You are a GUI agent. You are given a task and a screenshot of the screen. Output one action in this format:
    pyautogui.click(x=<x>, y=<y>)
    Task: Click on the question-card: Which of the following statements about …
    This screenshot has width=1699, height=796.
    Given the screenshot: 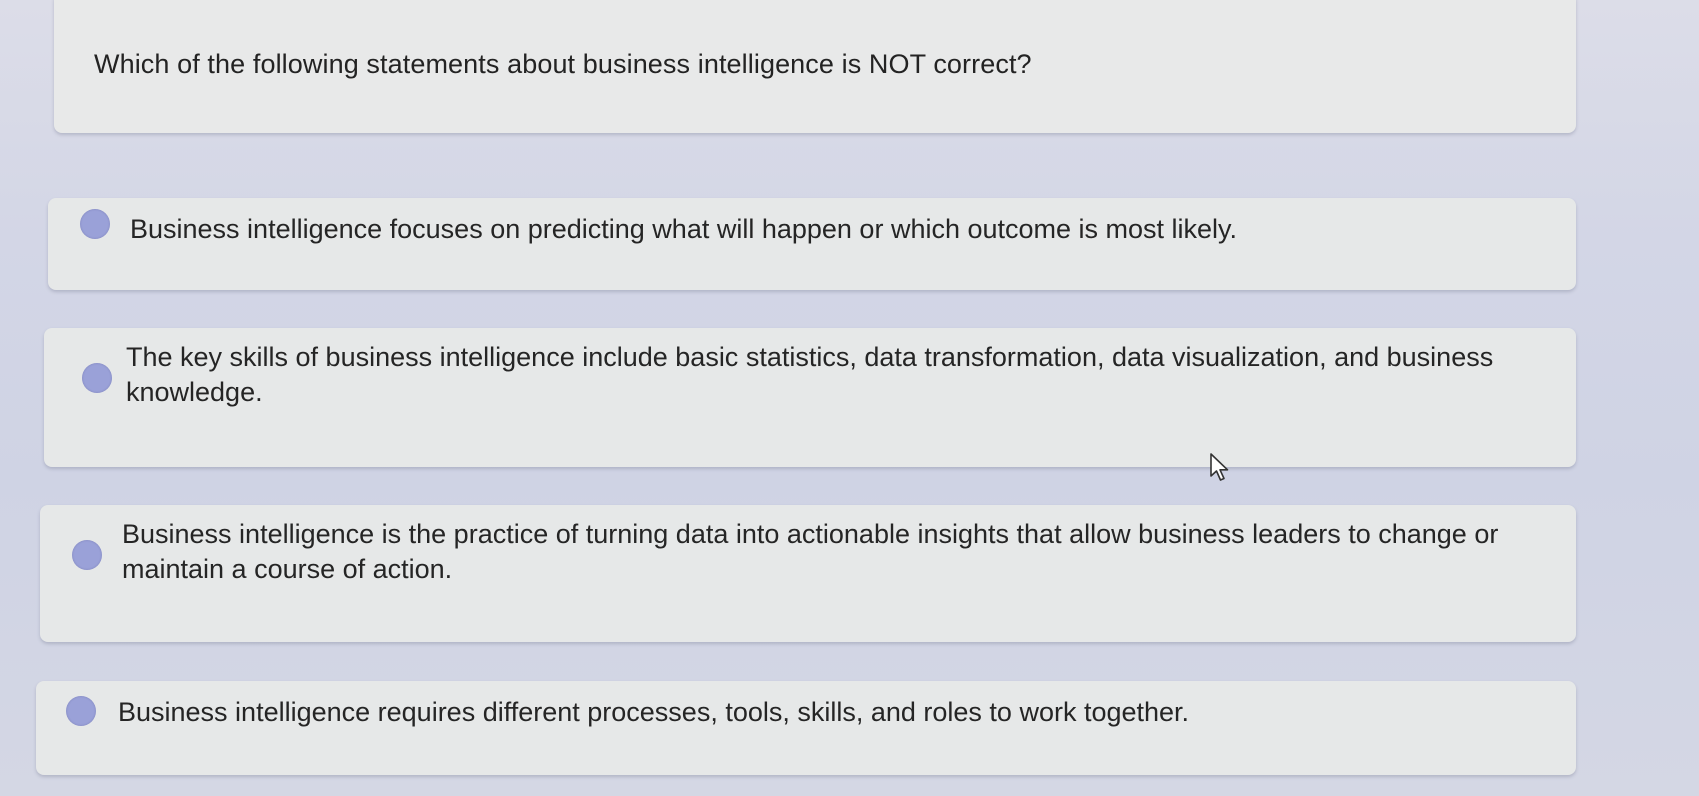 What is the action you would take?
    pyautogui.click(x=815, y=66)
    